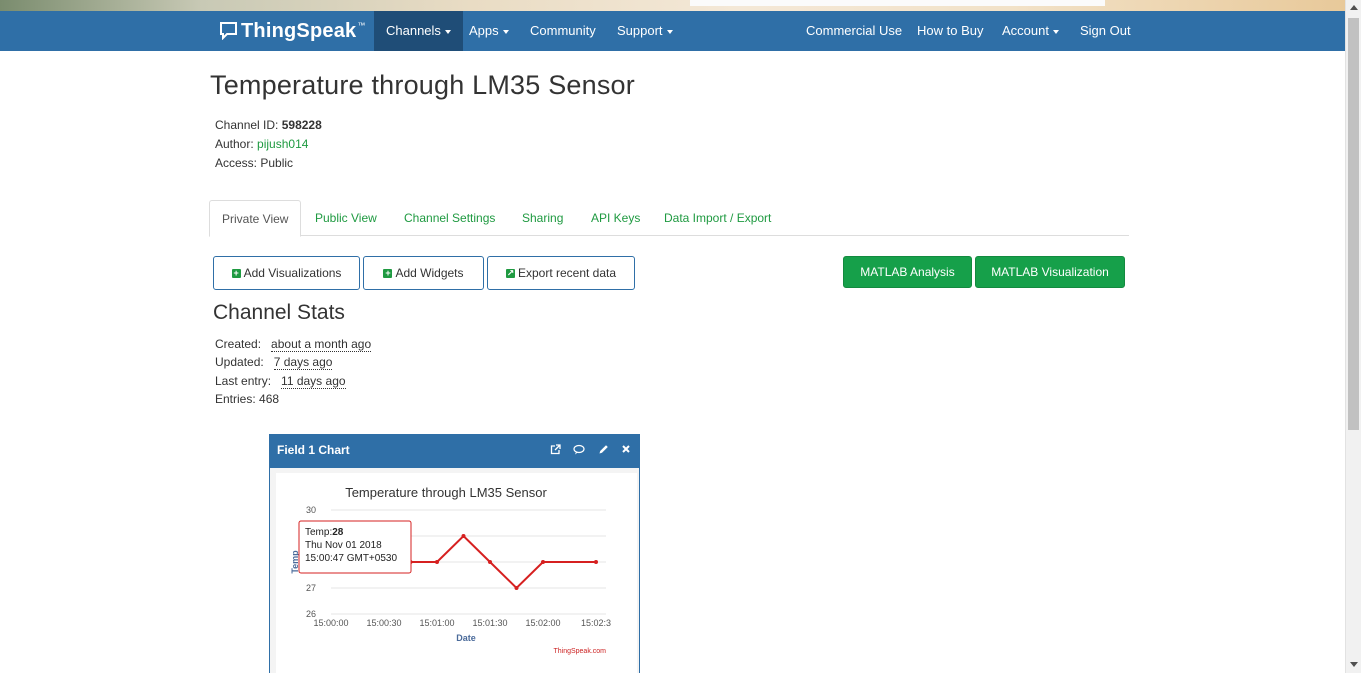 The height and width of the screenshot is (673, 1361). What do you see at coordinates (422, 85) in the screenshot?
I see `page-title: Temperature through LM35 Sensor` at bounding box center [422, 85].